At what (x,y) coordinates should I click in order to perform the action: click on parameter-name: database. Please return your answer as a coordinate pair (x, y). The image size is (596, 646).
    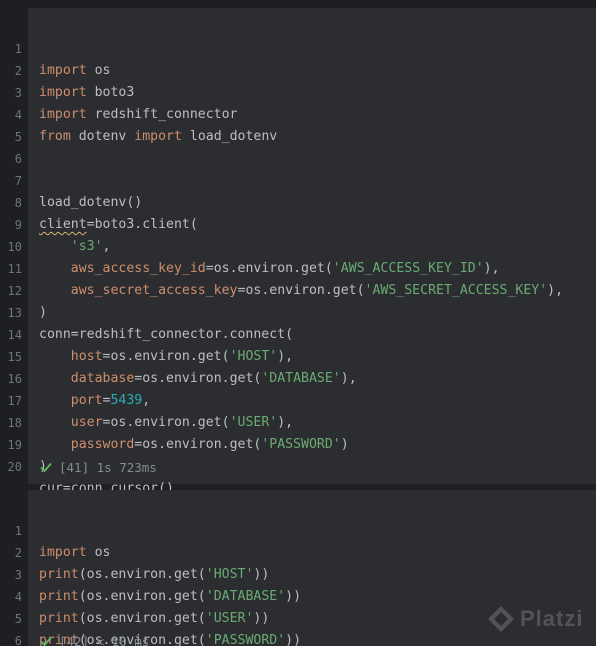
    Looking at the image, I should click on (102, 378).